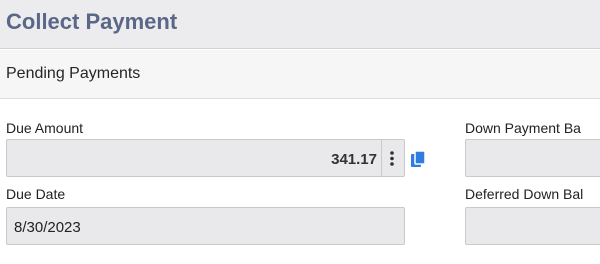 Image resolution: width=600 pixels, height=264 pixels. What do you see at coordinates (73, 73) in the screenshot?
I see `section-title: Pending Payments` at bounding box center [73, 73].